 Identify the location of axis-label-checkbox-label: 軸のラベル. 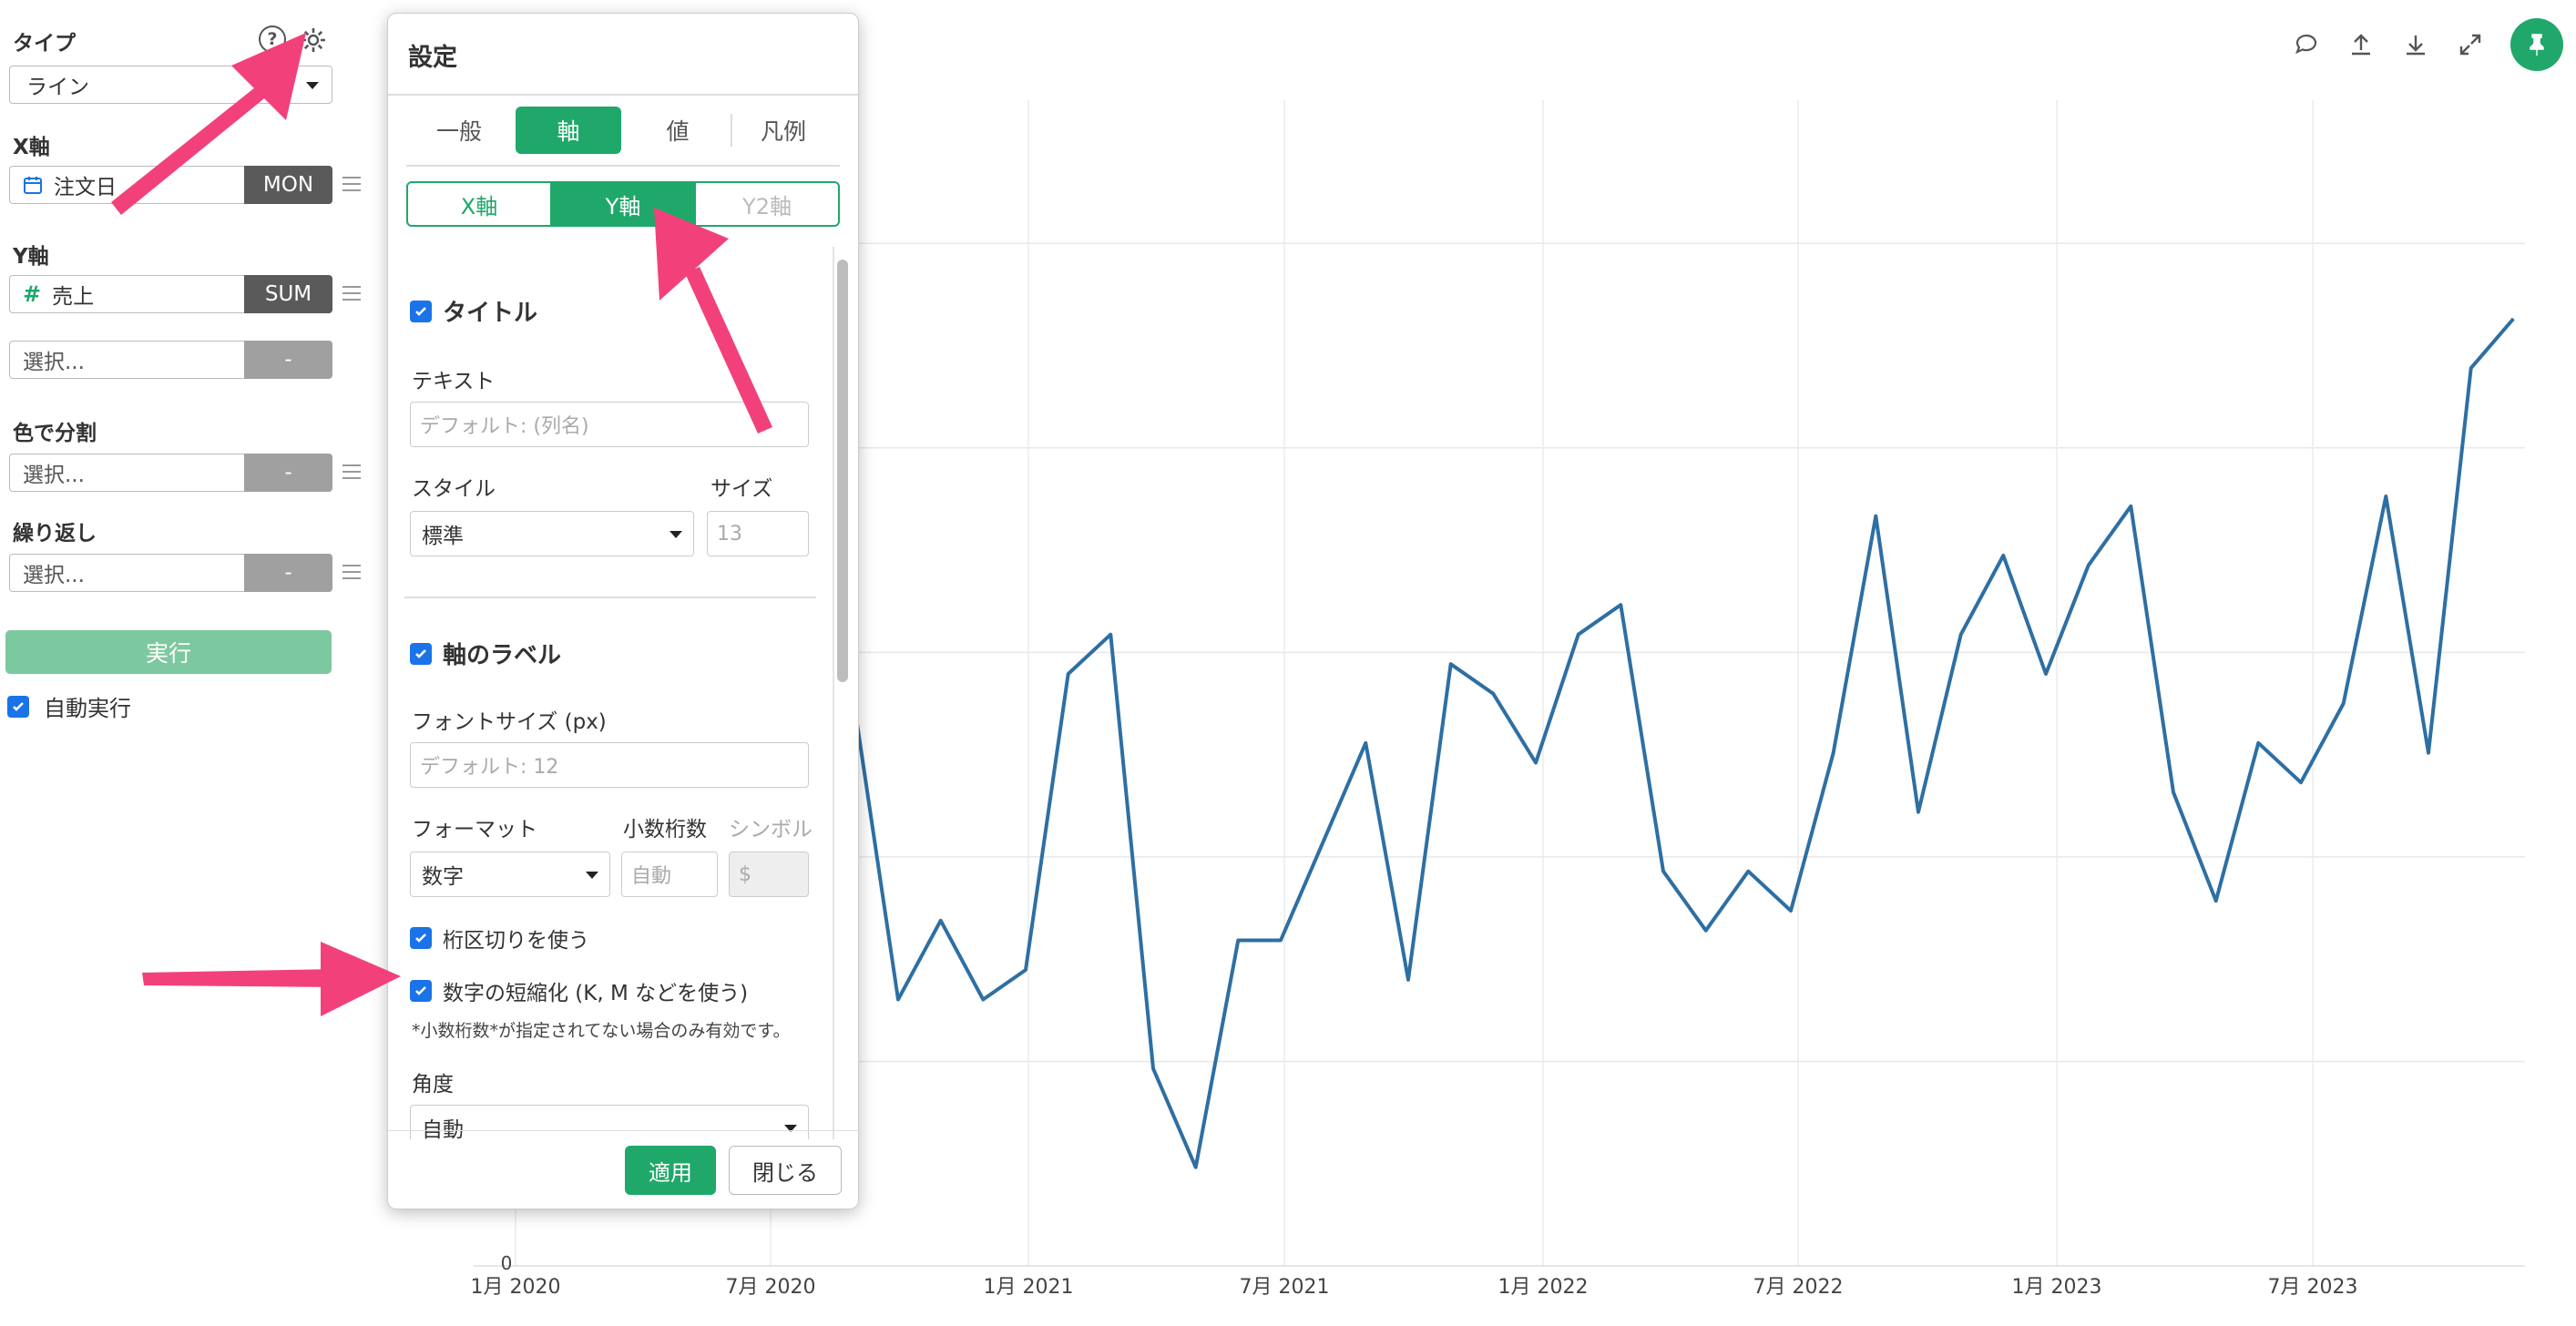
(502, 656).